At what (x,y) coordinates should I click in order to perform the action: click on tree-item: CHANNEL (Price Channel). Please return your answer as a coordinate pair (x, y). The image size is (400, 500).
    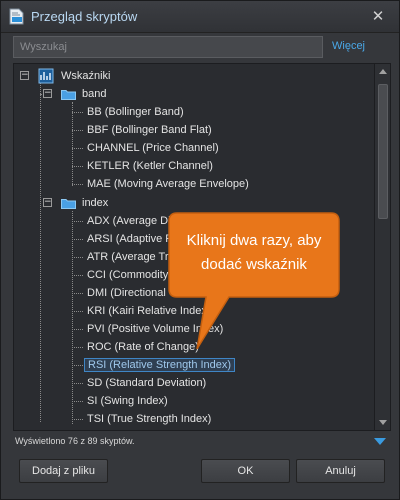
    Looking at the image, I should click on (153, 148).